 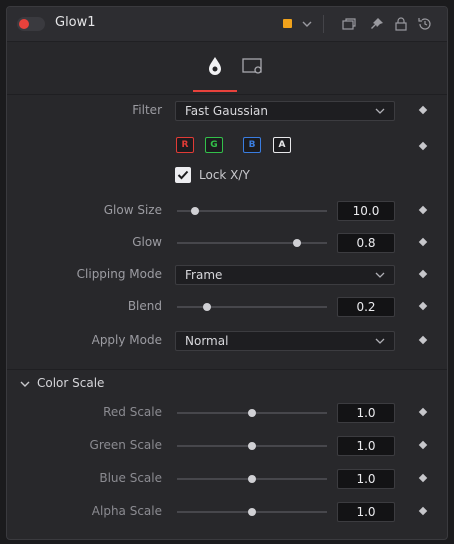 What do you see at coordinates (126, 511) in the screenshot?
I see `alpha-scale-label: Alpha Scale` at bounding box center [126, 511].